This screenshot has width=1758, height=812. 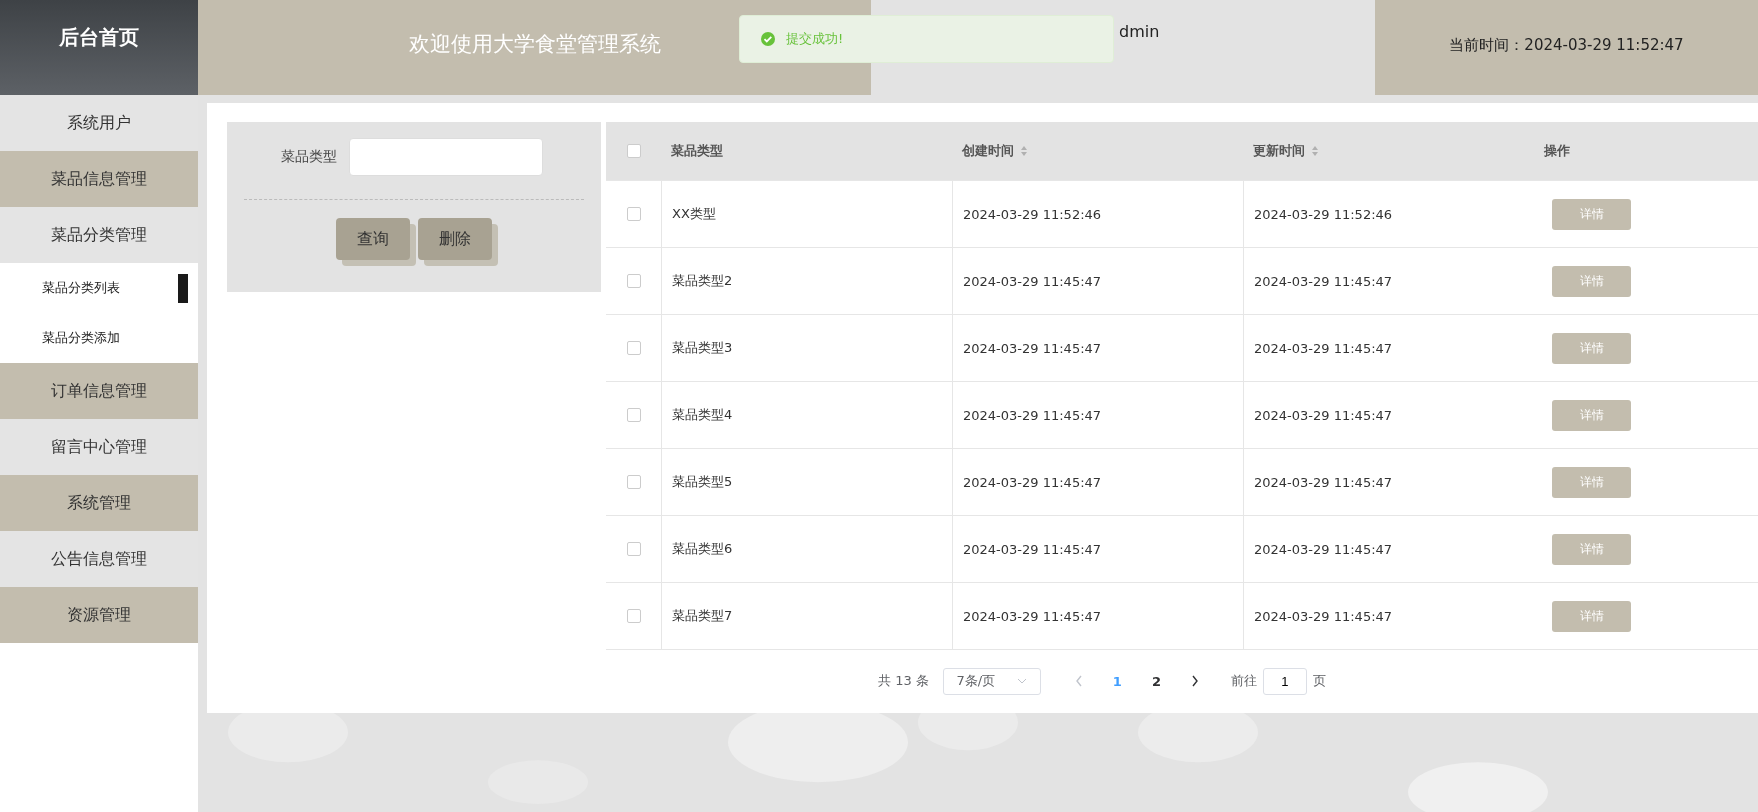 What do you see at coordinates (99, 235) in the screenshot?
I see `menu-item: 菜品分类管理` at bounding box center [99, 235].